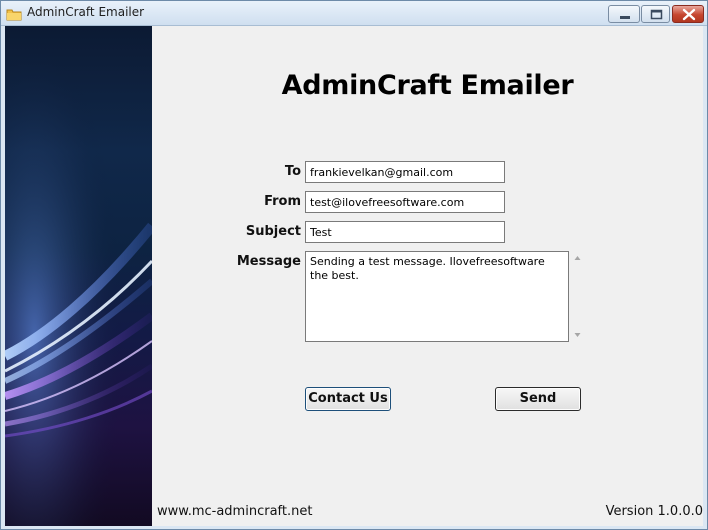 The width and height of the screenshot is (708, 530). I want to click on title-bar: AdminCraft Emailer, so click(354, 13).